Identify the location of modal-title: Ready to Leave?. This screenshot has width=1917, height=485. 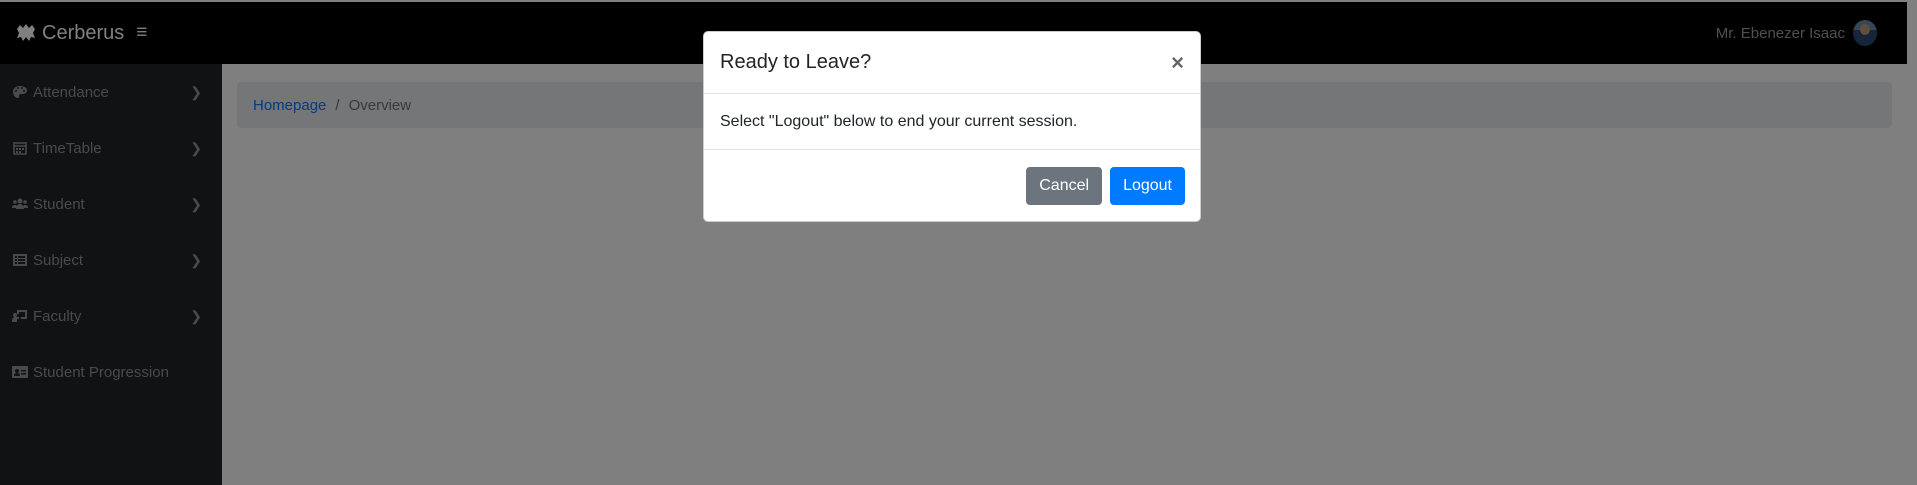
(796, 62).